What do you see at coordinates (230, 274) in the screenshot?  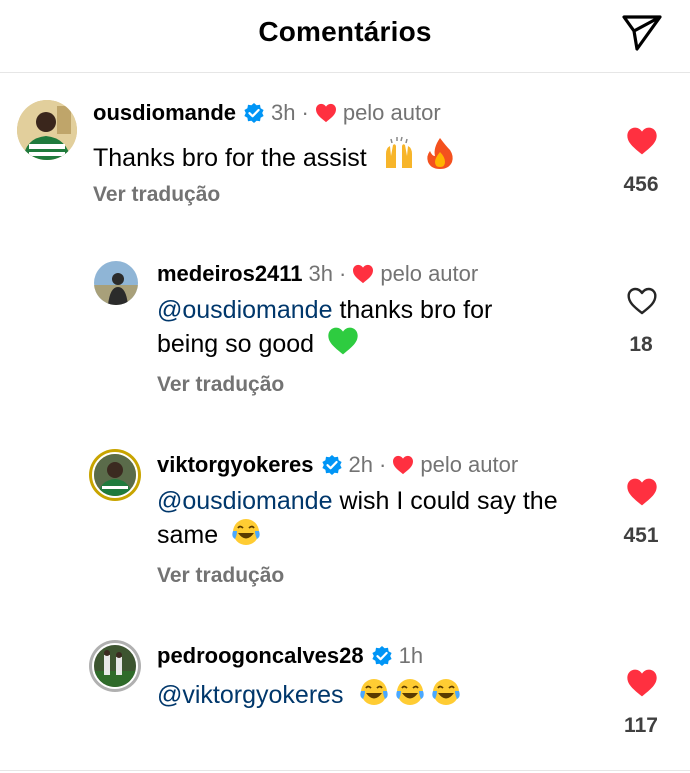 I see `comment-username: medeiros2411` at bounding box center [230, 274].